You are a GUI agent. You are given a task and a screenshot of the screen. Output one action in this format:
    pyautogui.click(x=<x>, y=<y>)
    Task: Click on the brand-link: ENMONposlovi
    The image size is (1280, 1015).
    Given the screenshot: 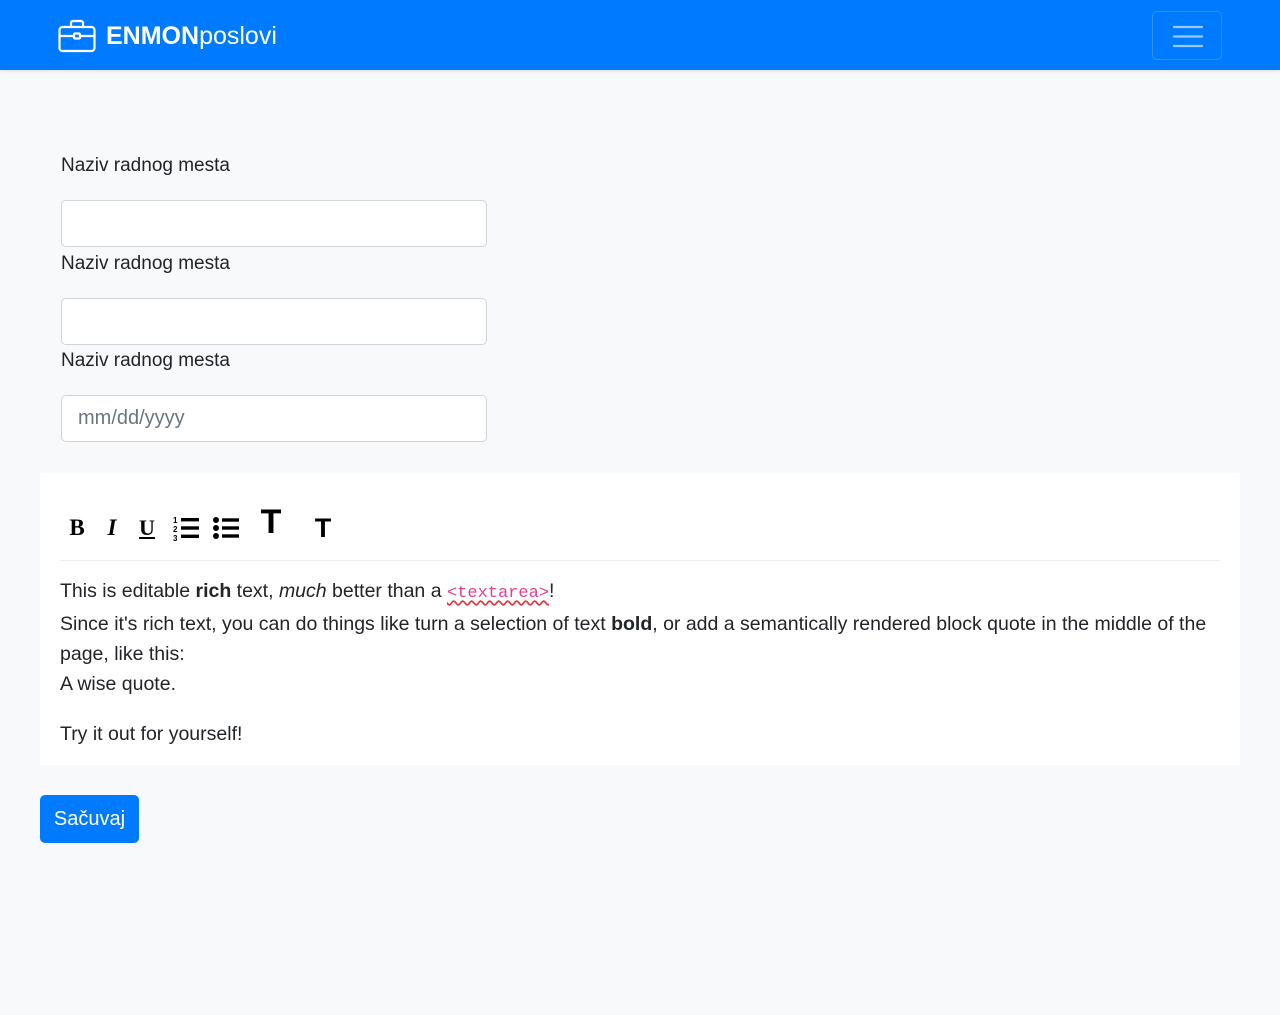 What is the action you would take?
    pyautogui.click(x=167, y=36)
    